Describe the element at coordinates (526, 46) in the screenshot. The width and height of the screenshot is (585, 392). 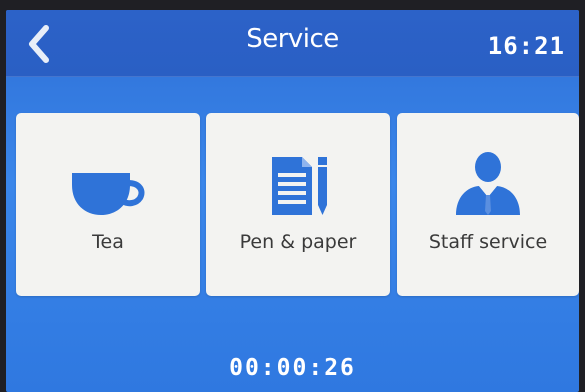
I see `clock: 16:21` at that location.